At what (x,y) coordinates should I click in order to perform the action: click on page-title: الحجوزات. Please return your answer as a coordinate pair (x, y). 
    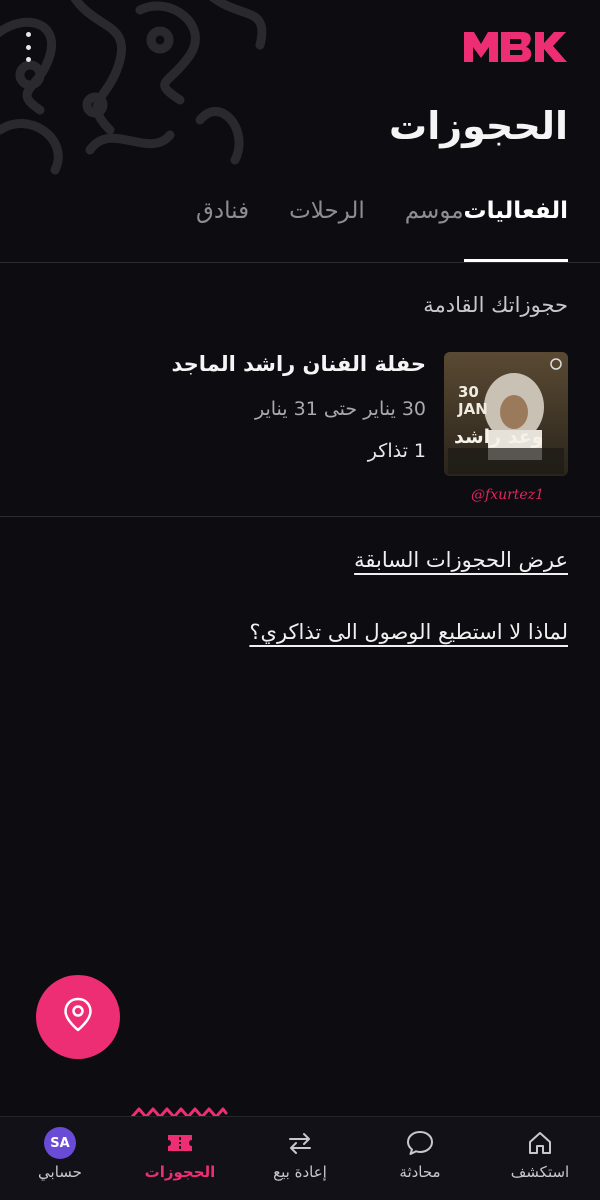
    Looking at the image, I should click on (478, 126).